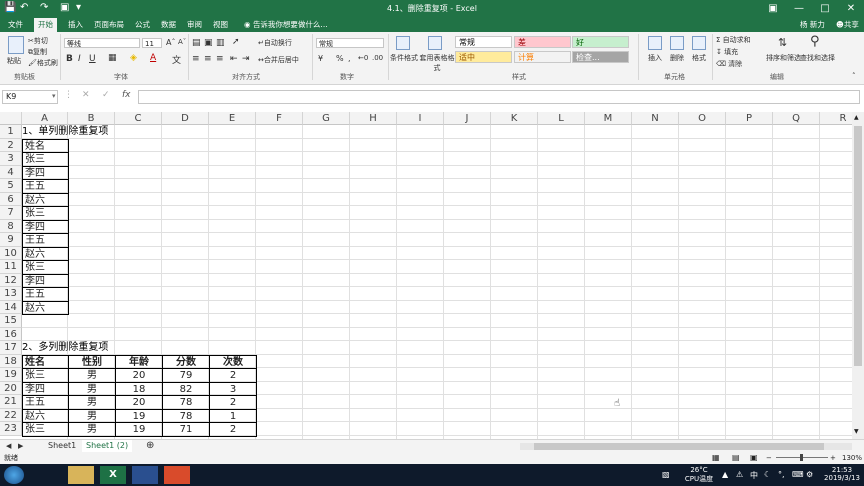 This screenshot has height=486, width=864. Describe the element at coordinates (483, 57) in the screenshot. I see `cell-style-item: 适中` at that location.